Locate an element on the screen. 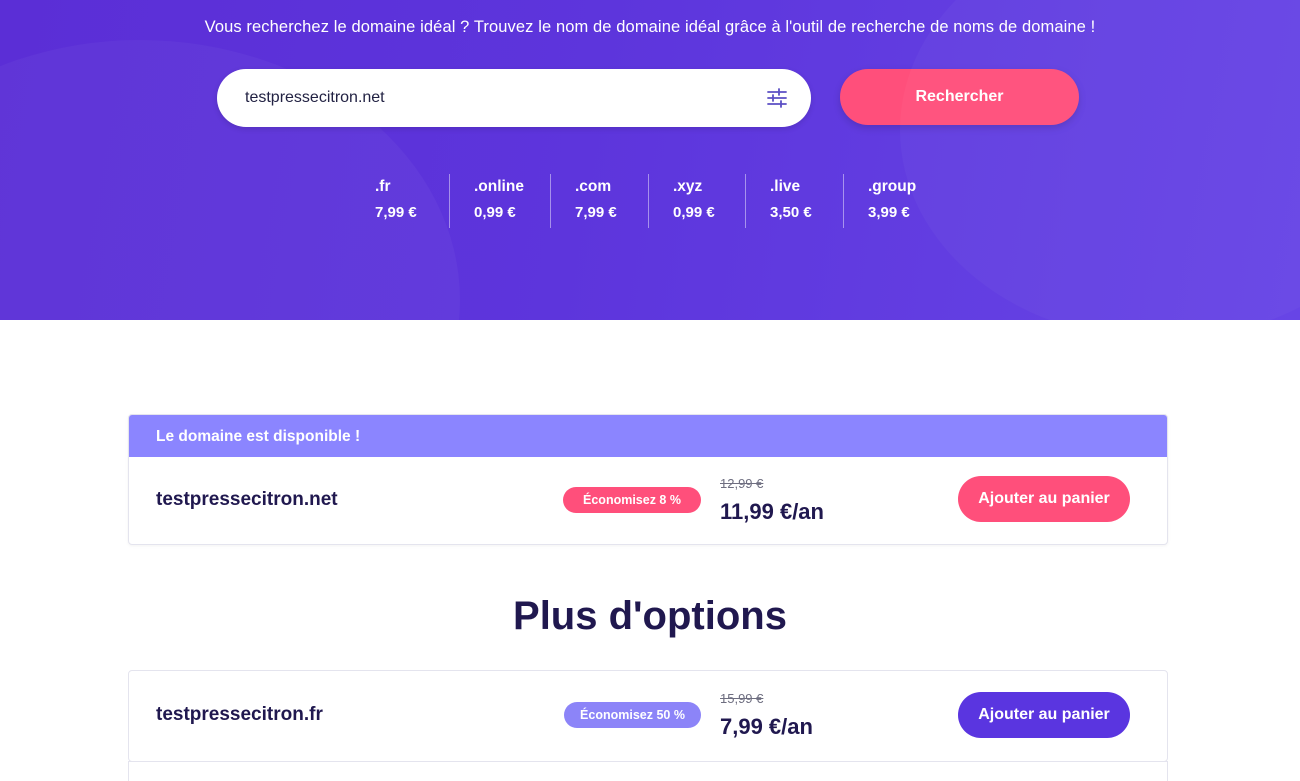  old-price: 15,99 € is located at coordinates (742, 698).